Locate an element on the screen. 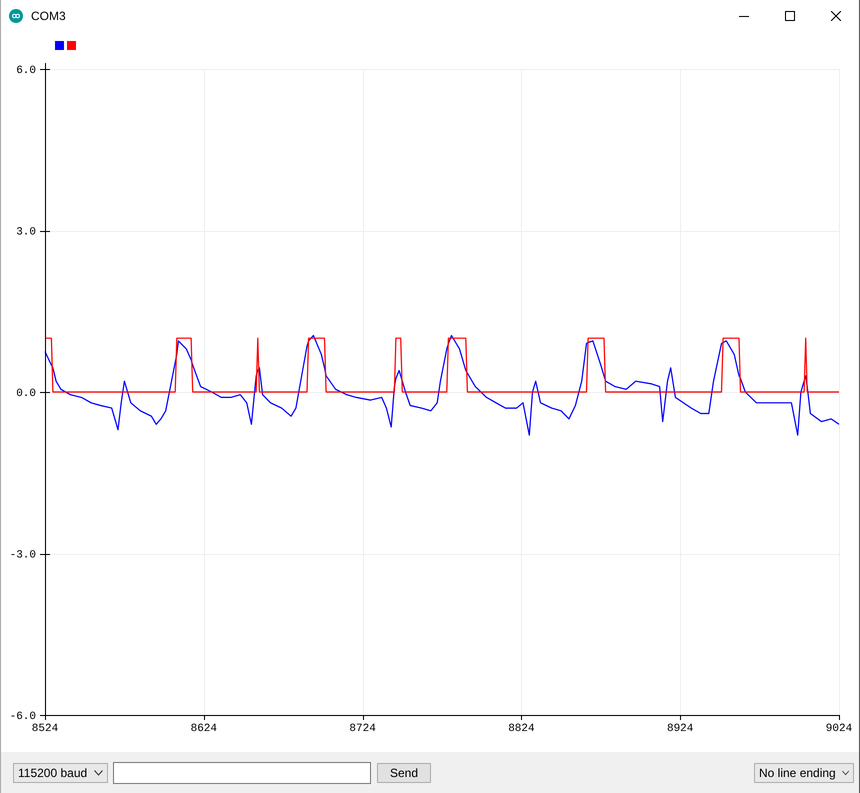  axis-label: 0.0 is located at coordinates (26, 394).